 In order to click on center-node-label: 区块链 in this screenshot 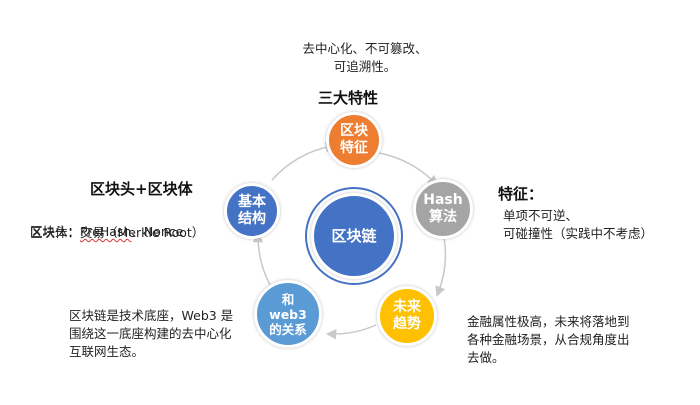, I will do `click(354, 236)`.